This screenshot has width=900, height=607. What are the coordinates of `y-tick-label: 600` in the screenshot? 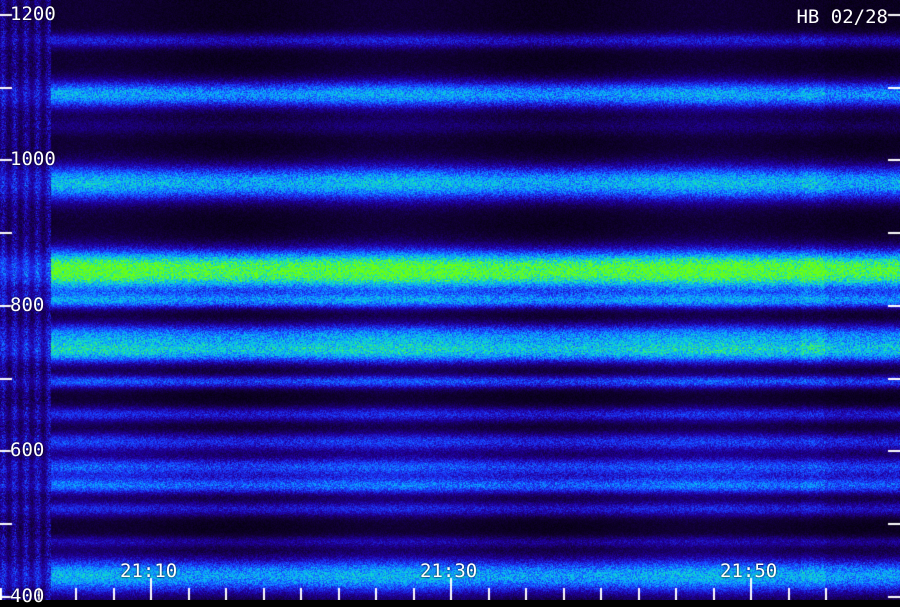 It's located at (27, 450).